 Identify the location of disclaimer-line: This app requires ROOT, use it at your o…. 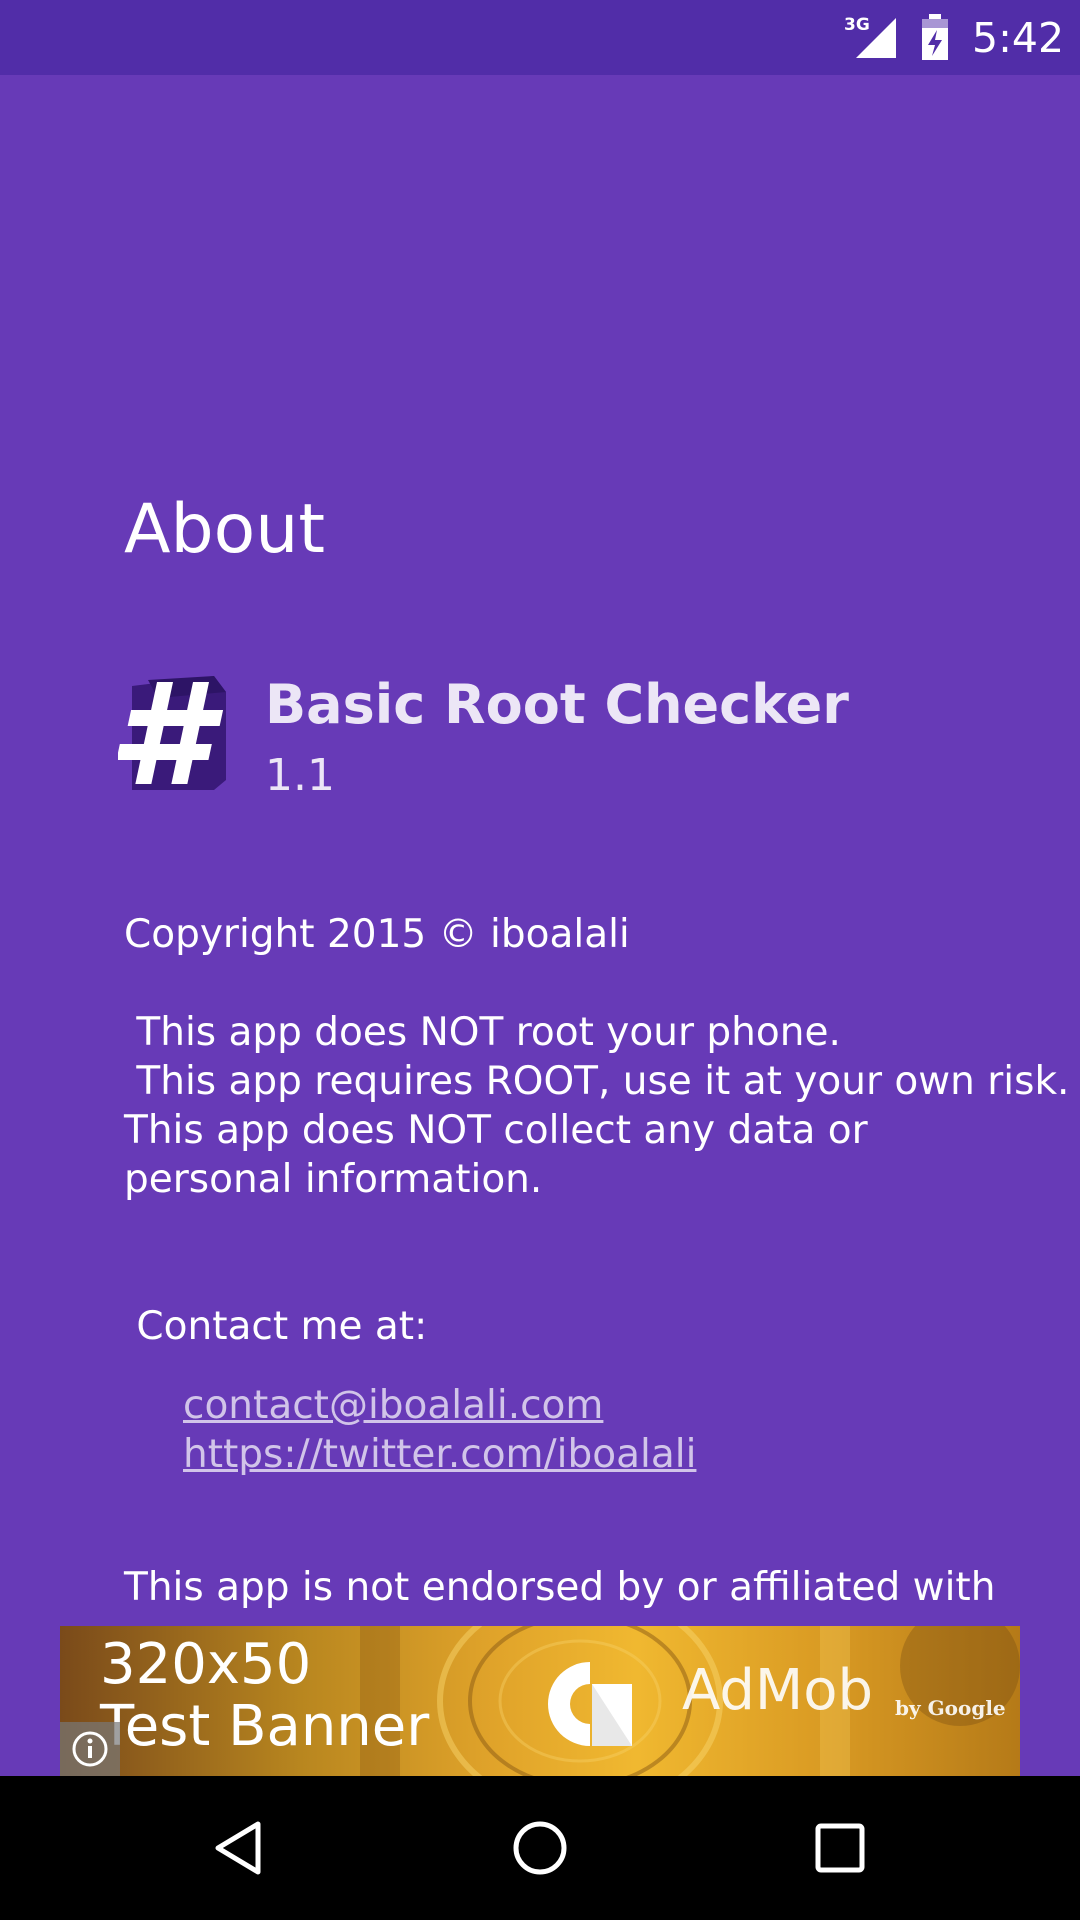
(597, 1081).